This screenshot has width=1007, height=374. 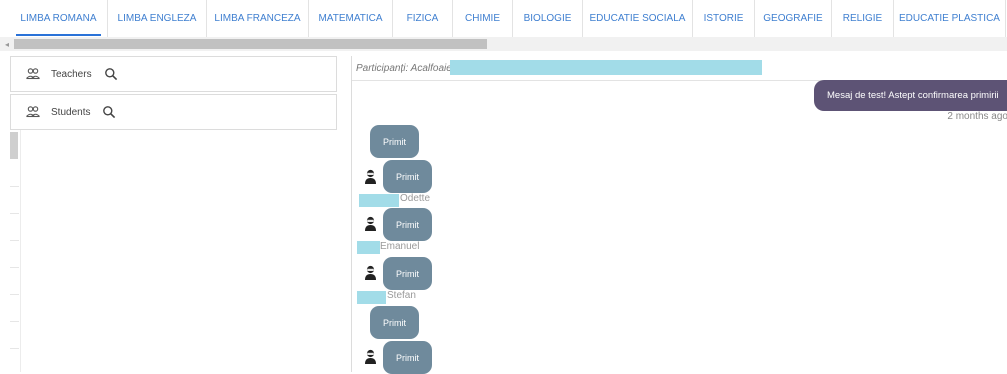 I want to click on tab-limba-engleza: LIMBA ENGLEZA, so click(x=157, y=18).